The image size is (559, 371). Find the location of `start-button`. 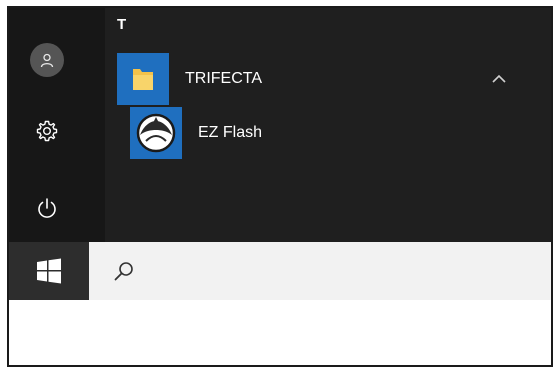

start-button is located at coordinates (49, 271).